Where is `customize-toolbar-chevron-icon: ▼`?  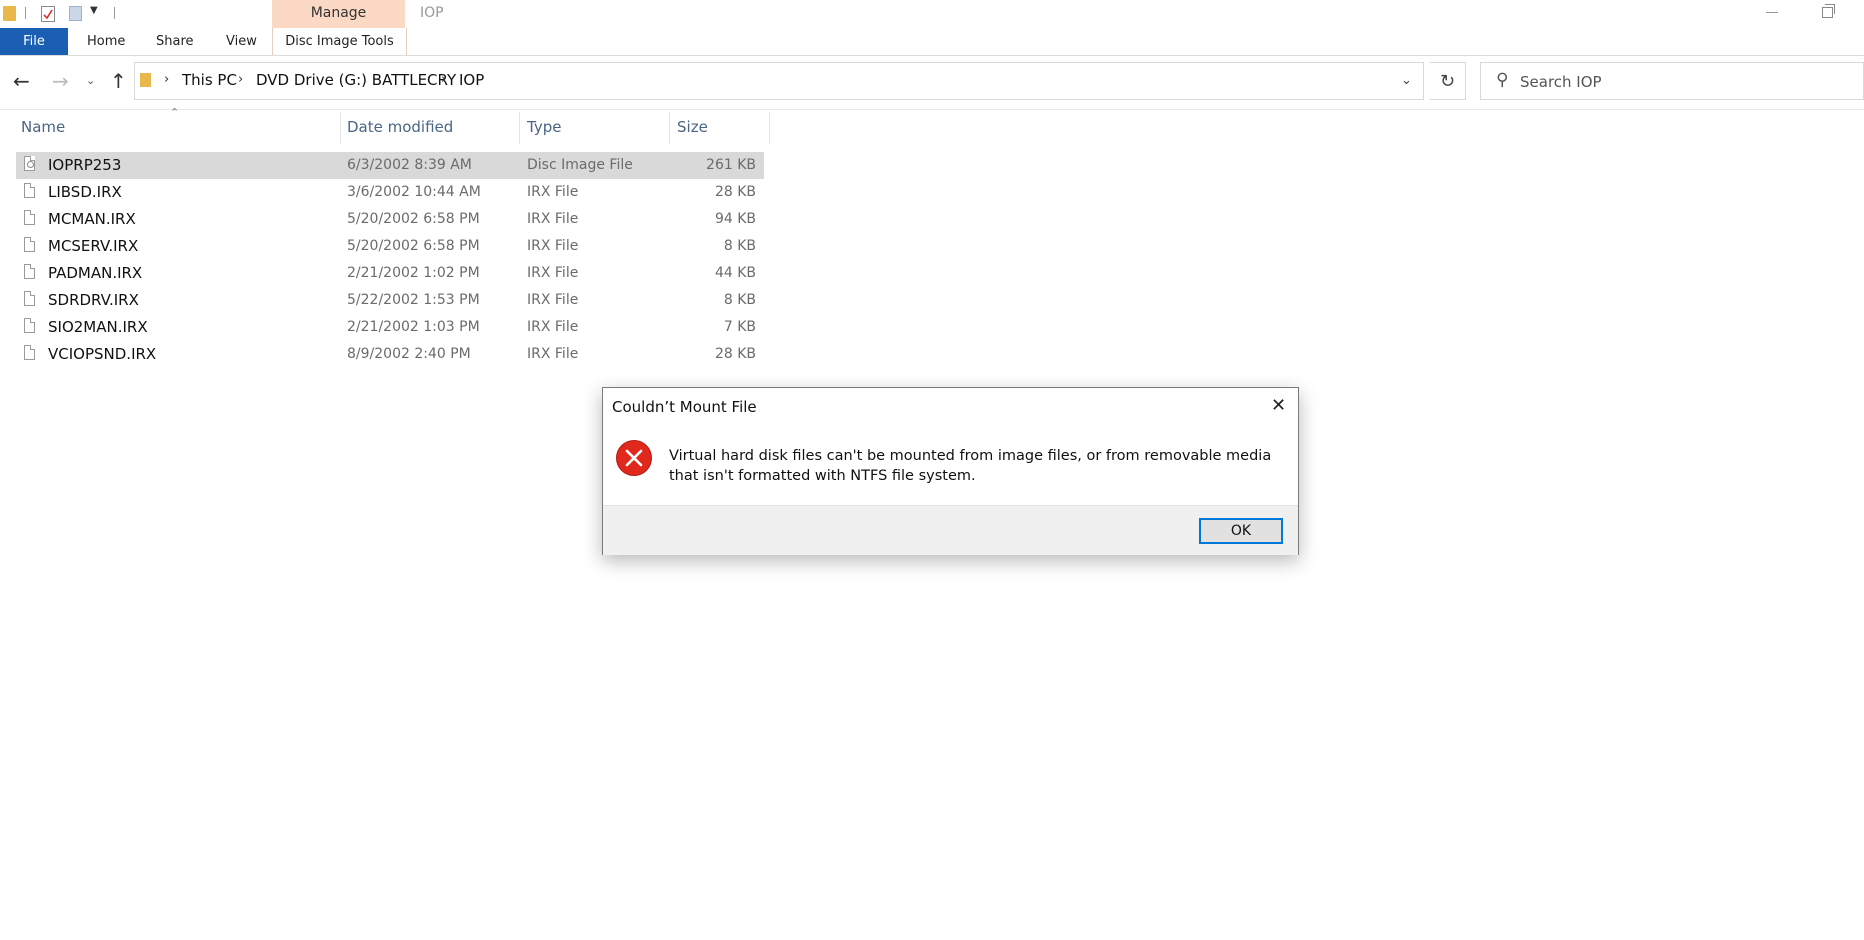
customize-toolbar-chevron-icon: ▼ is located at coordinates (94, 10).